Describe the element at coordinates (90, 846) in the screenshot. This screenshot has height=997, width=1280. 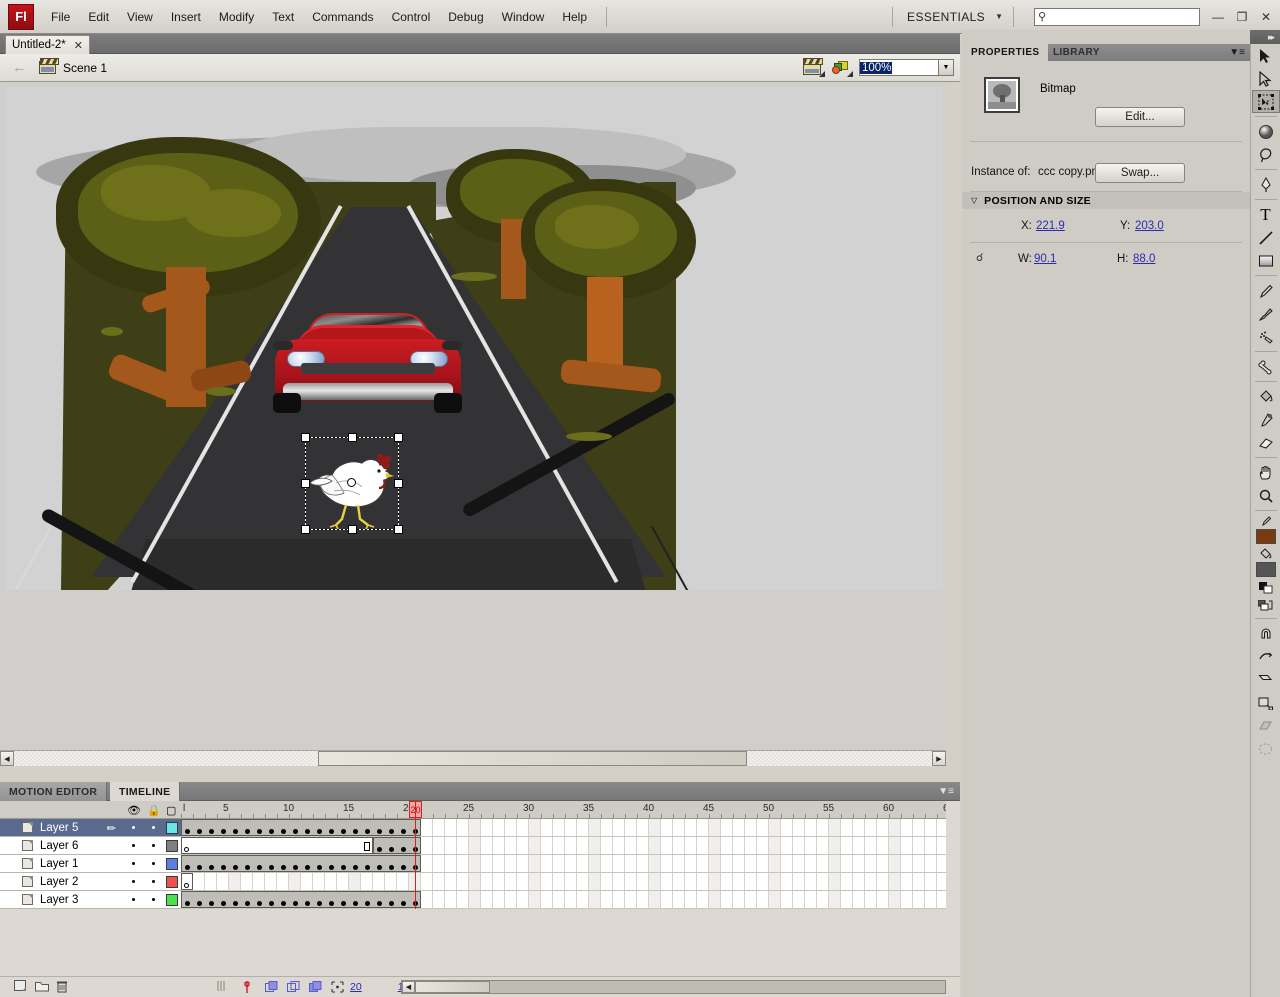
I see `layer-row: Layer 6` at that location.